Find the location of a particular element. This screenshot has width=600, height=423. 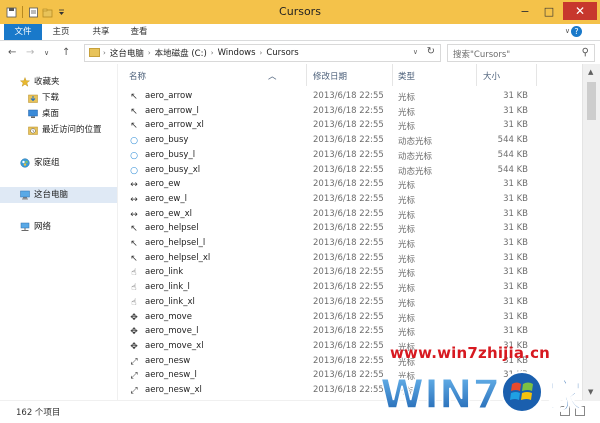

close-button: ✕ is located at coordinates (580, 11).